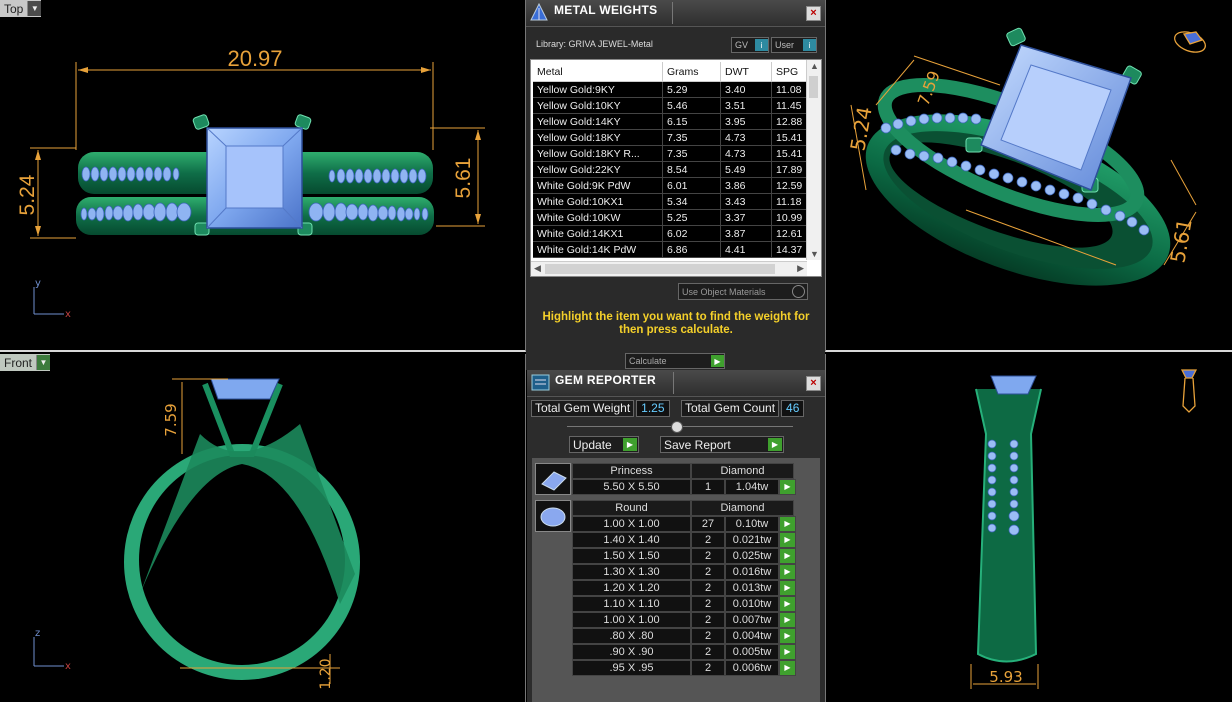 The width and height of the screenshot is (1232, 702). What do you see at coordinates (691, 72) in the screenshot?
I see `column-header-grams: Grams` at bounding box center [691, 72].